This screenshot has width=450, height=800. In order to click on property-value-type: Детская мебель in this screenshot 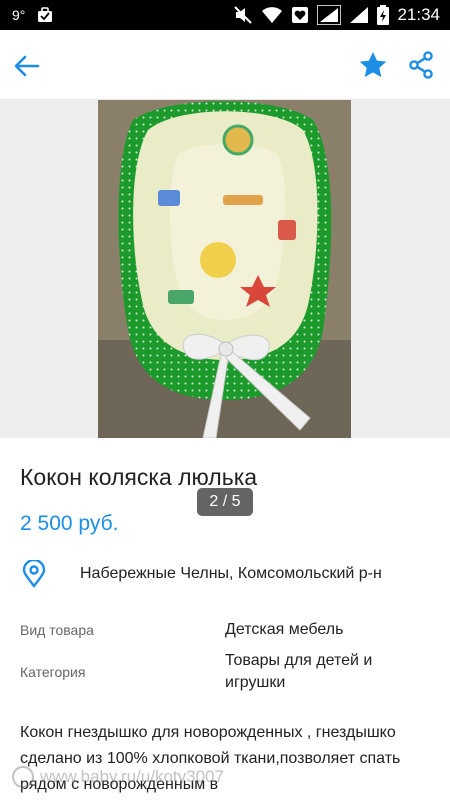, I will do `click(284, 629)`.